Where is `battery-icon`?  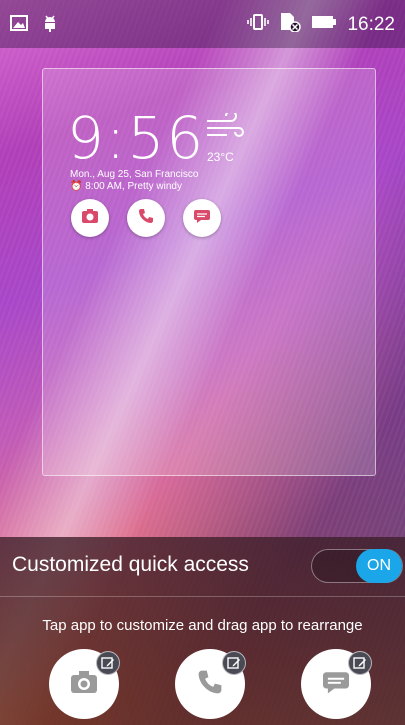 battery-icon is located at coordinates (324, 24).